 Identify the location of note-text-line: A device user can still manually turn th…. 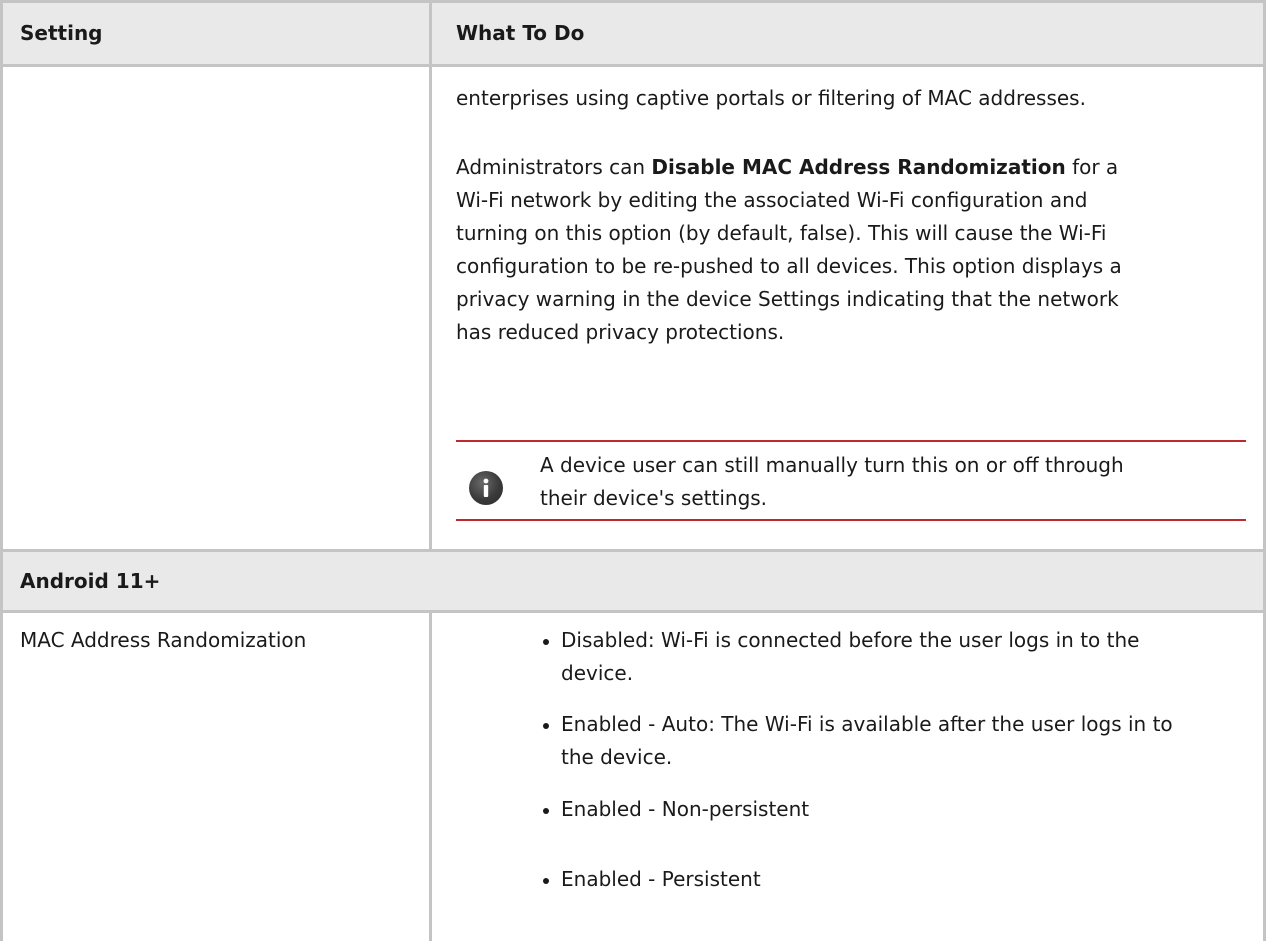
(832, 465).